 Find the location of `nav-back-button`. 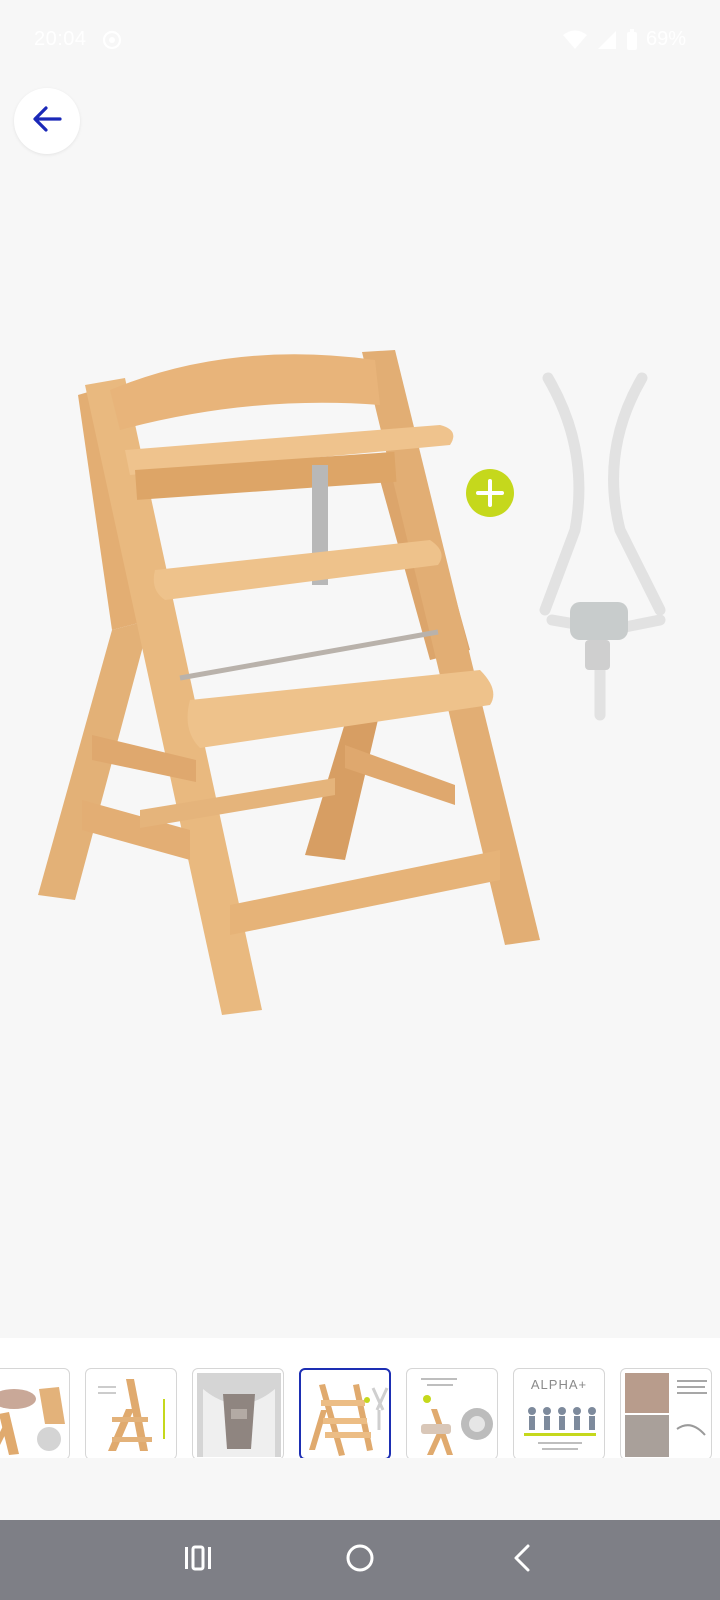

nav-back-button is located at coordinates (522, 1560).